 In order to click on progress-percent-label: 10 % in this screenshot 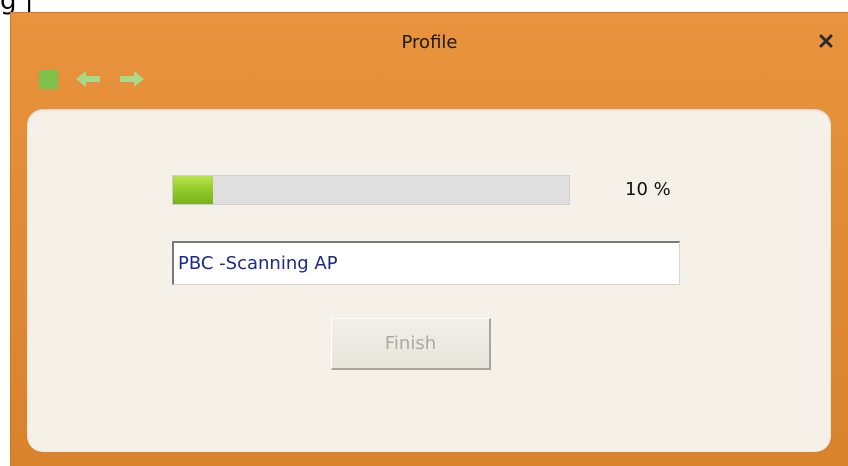, I will do `click(648, 189)`.